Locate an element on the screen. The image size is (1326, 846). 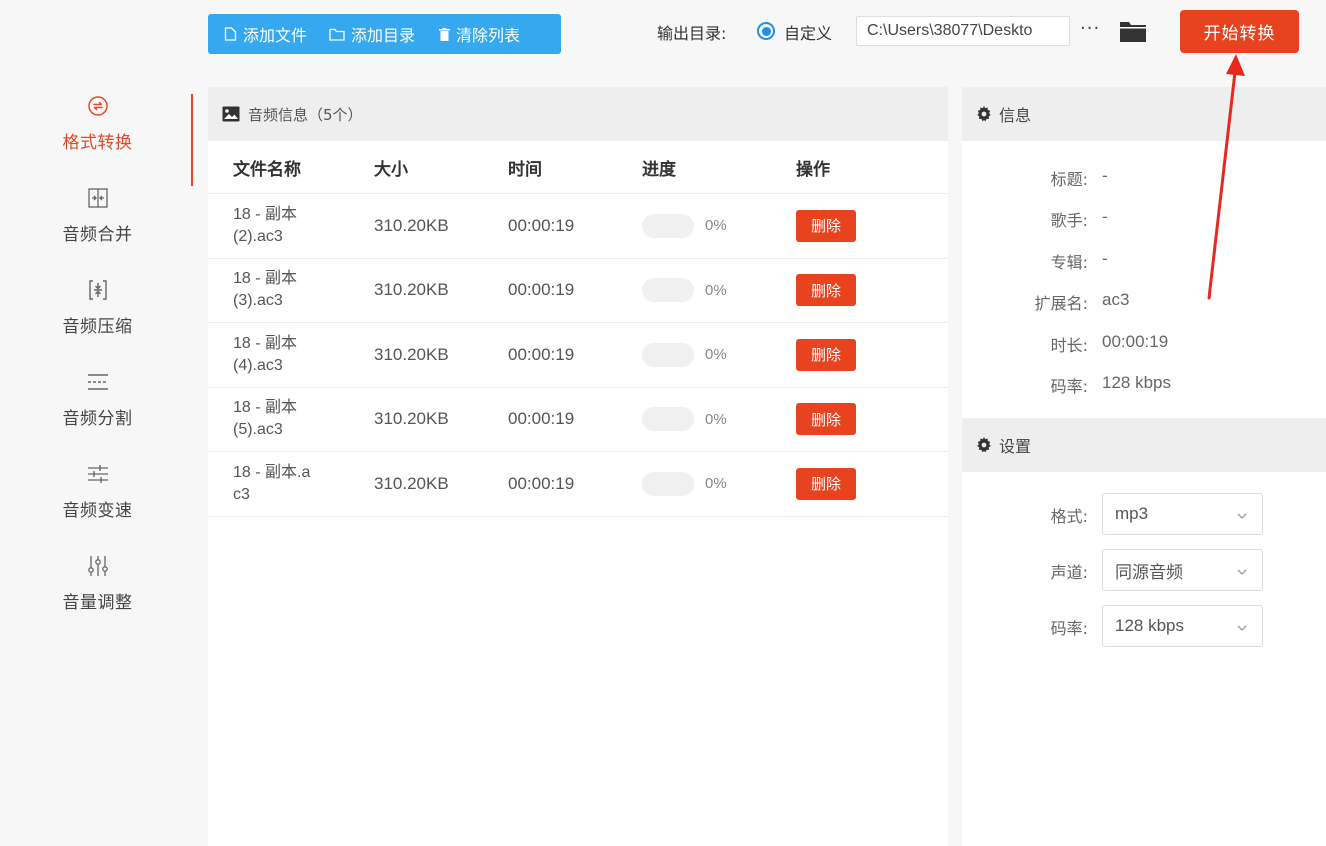
format-convert-icon is located at coordinates (98, 106).